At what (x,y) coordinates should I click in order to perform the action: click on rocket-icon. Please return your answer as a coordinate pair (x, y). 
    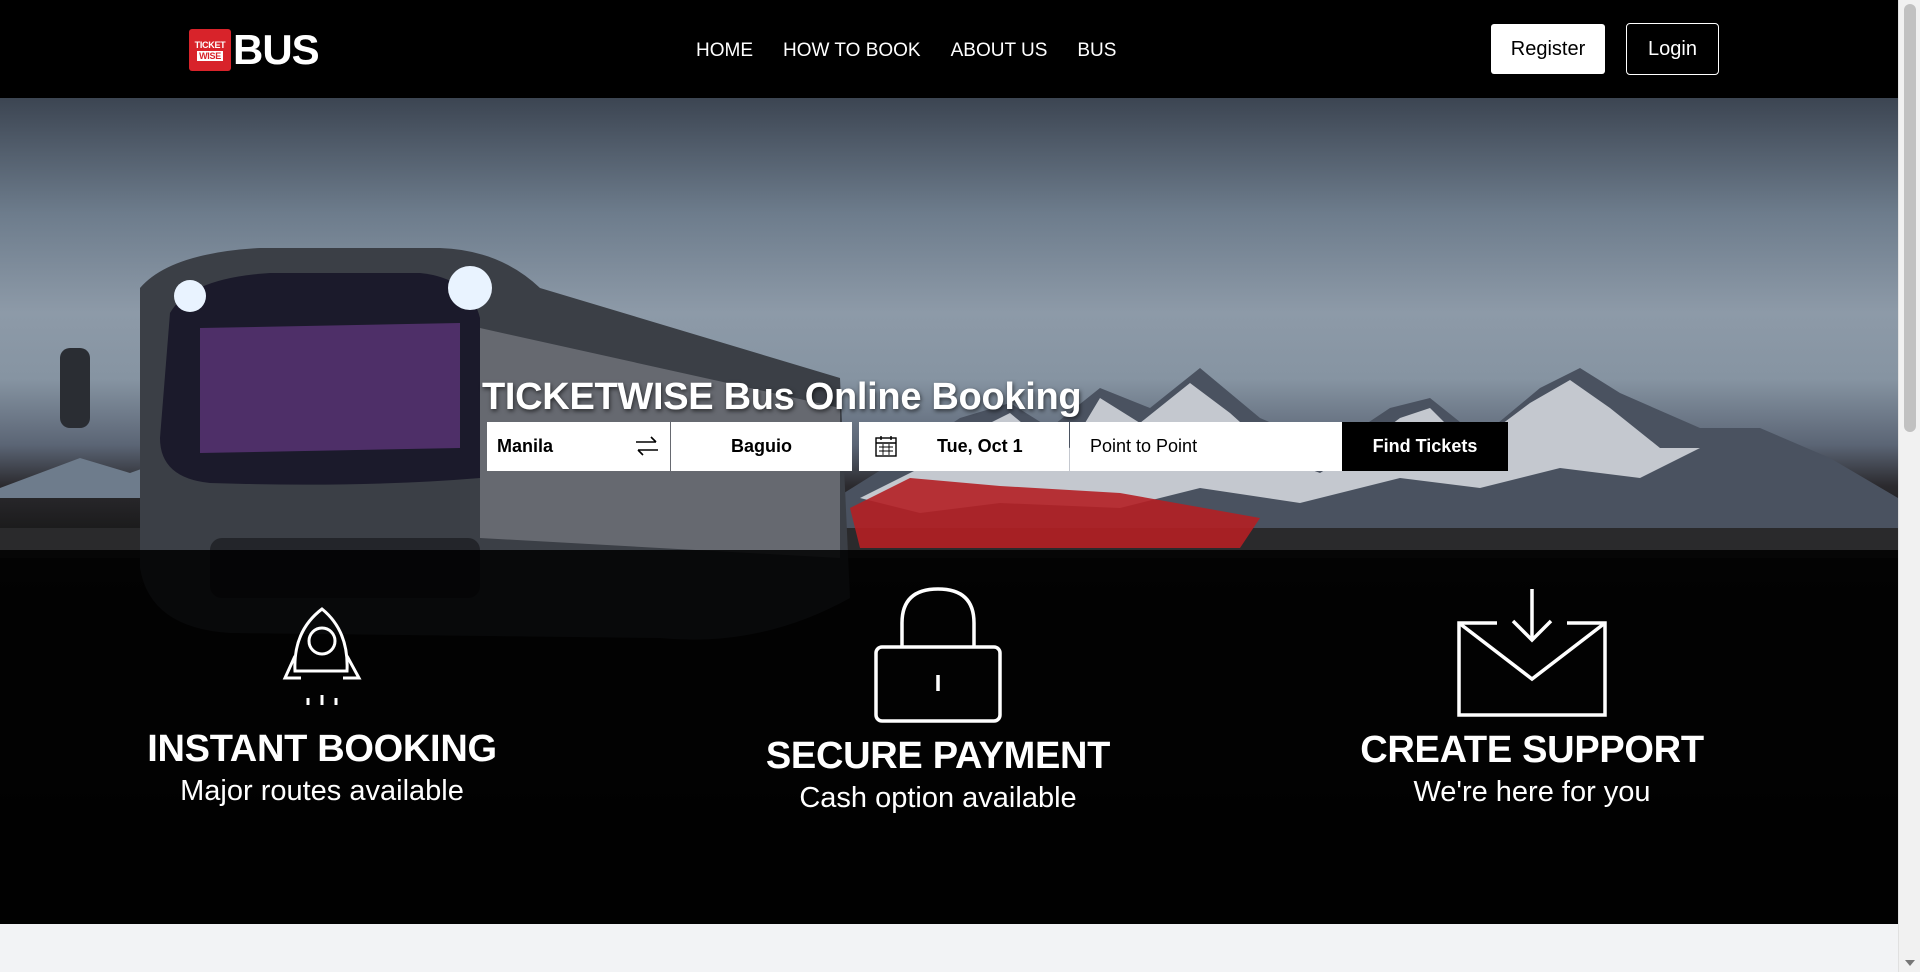
    Looking at the image, I should click on (322, 656).